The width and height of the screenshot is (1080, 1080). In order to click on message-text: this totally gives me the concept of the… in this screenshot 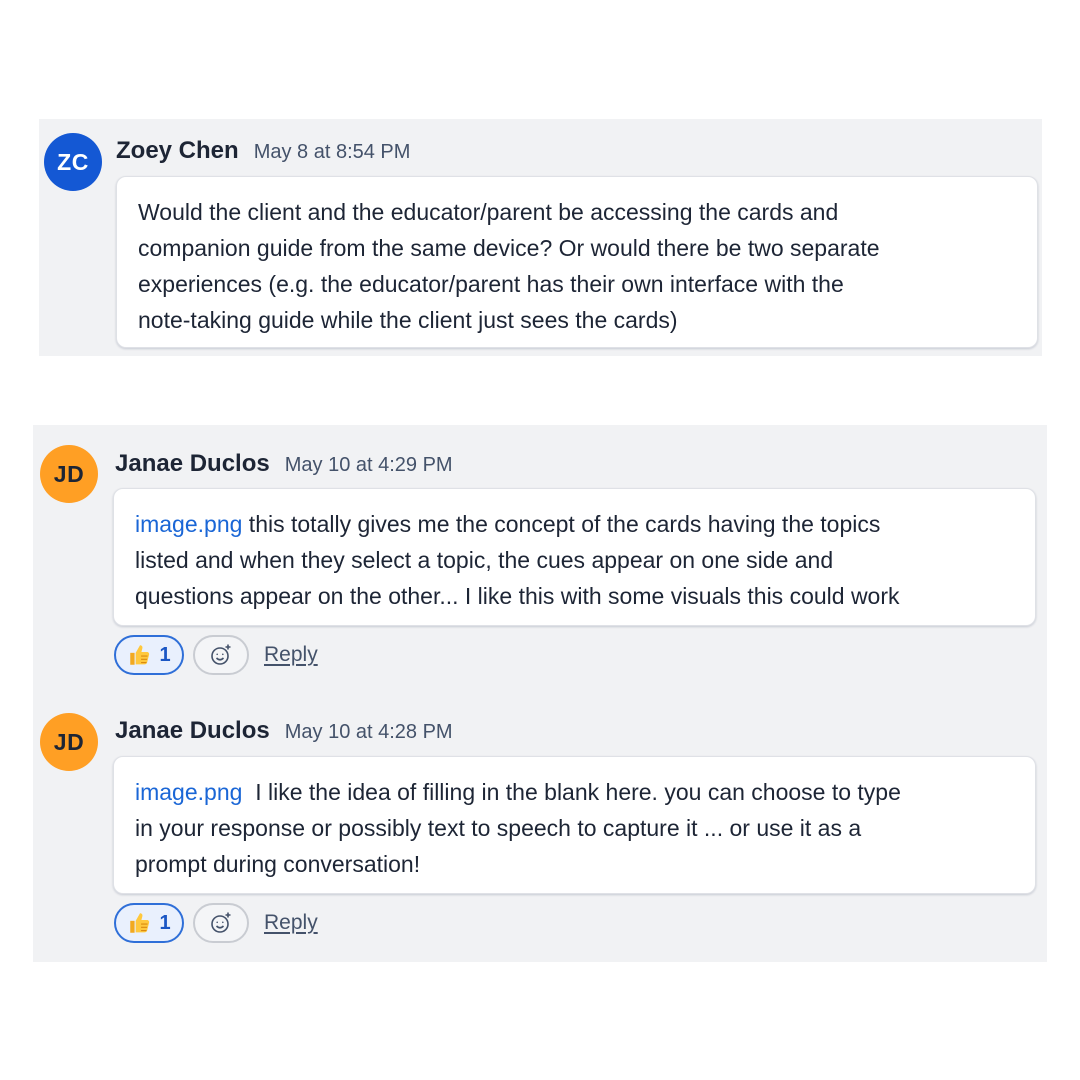, I will do `click(561, 524)`.